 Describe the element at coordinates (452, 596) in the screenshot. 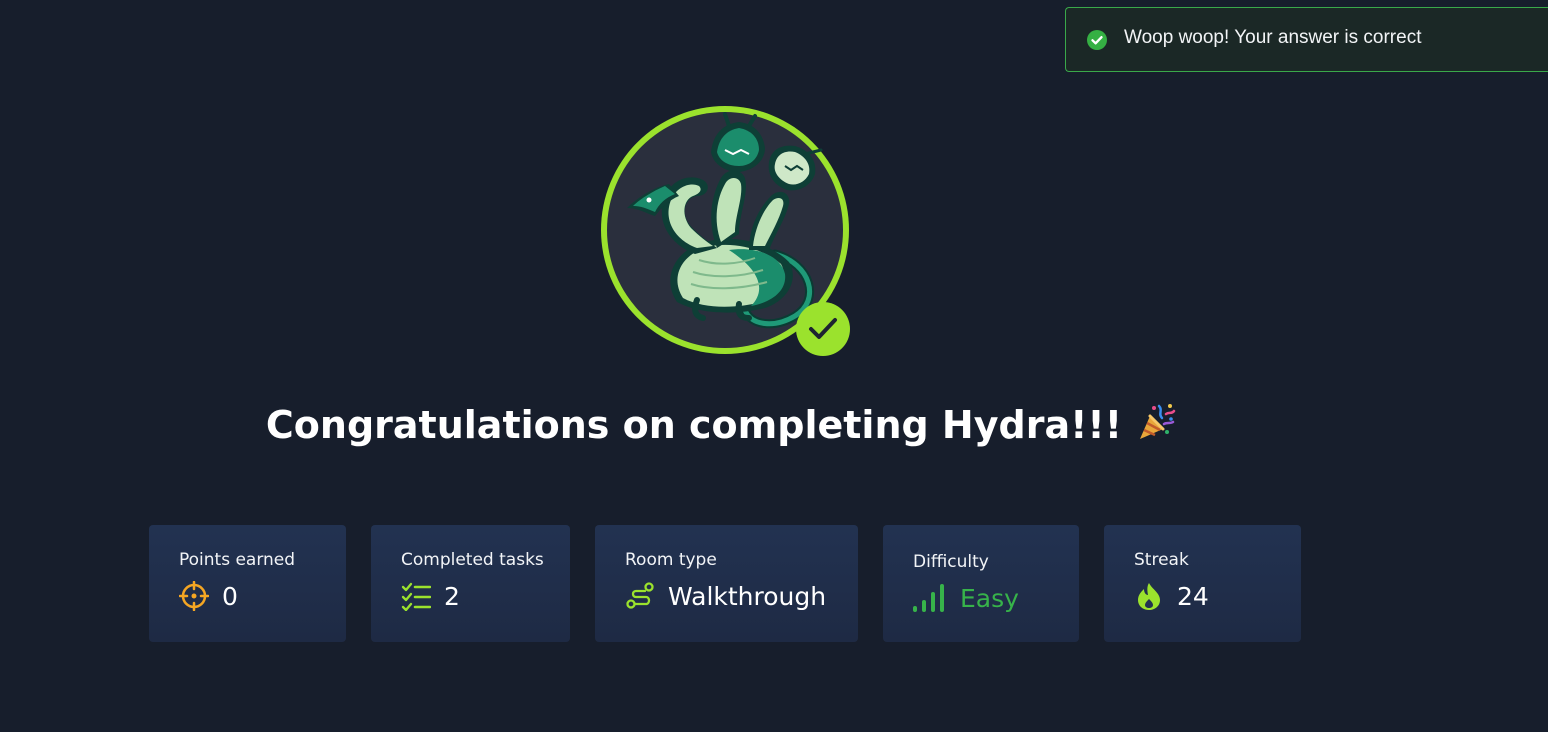

I see `completed-tasks-value: 2` at that location.